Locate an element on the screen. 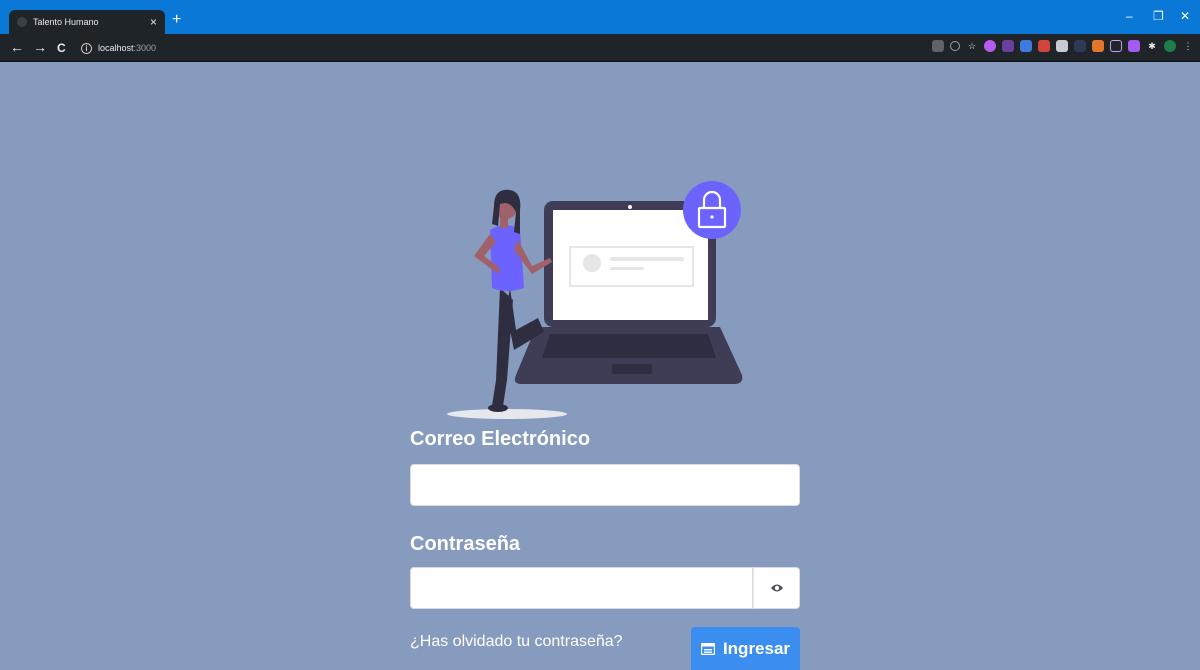 The width and height of the screenshot is (1200, 670). browser-toolbar: ← → C i localhost :3000 ☆ ✱ ⋮ is located at coordinates (600, 48).